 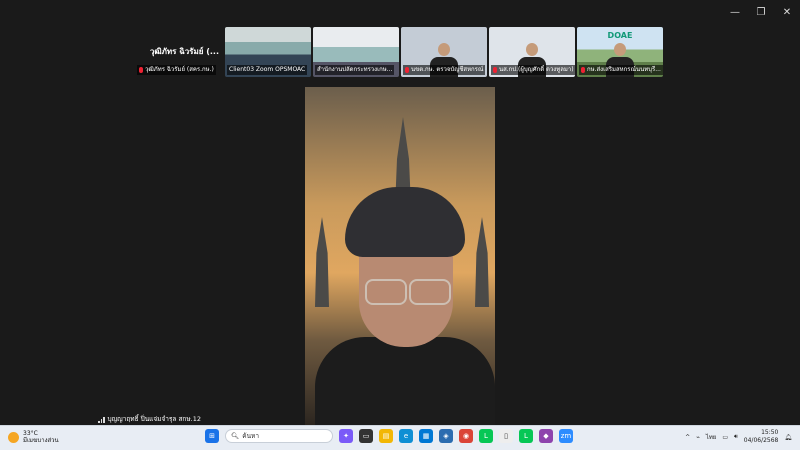 I want to click on windows-start-icon: ⊞, so click(x=212, y=436).